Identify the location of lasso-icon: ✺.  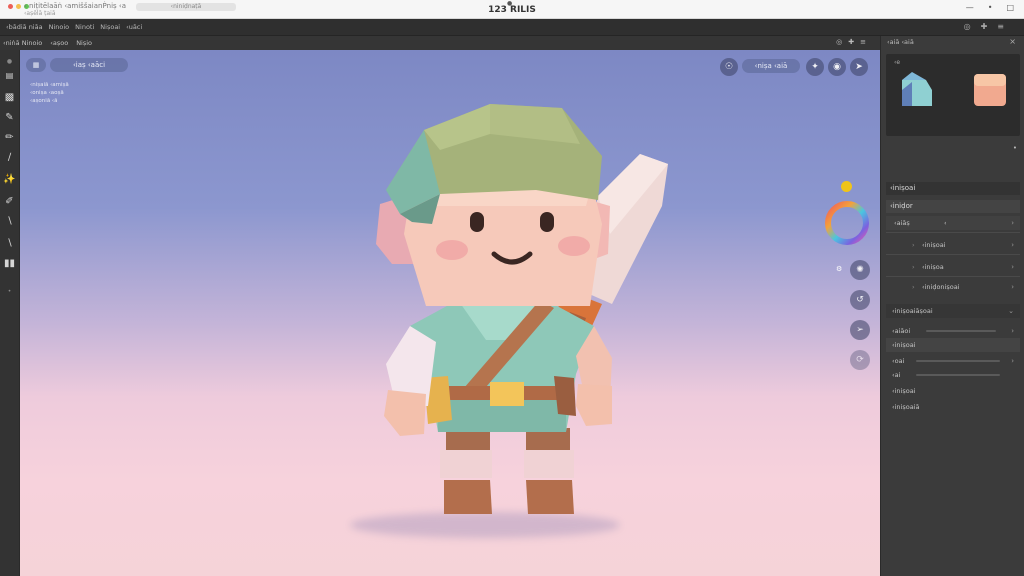
(860, 270).